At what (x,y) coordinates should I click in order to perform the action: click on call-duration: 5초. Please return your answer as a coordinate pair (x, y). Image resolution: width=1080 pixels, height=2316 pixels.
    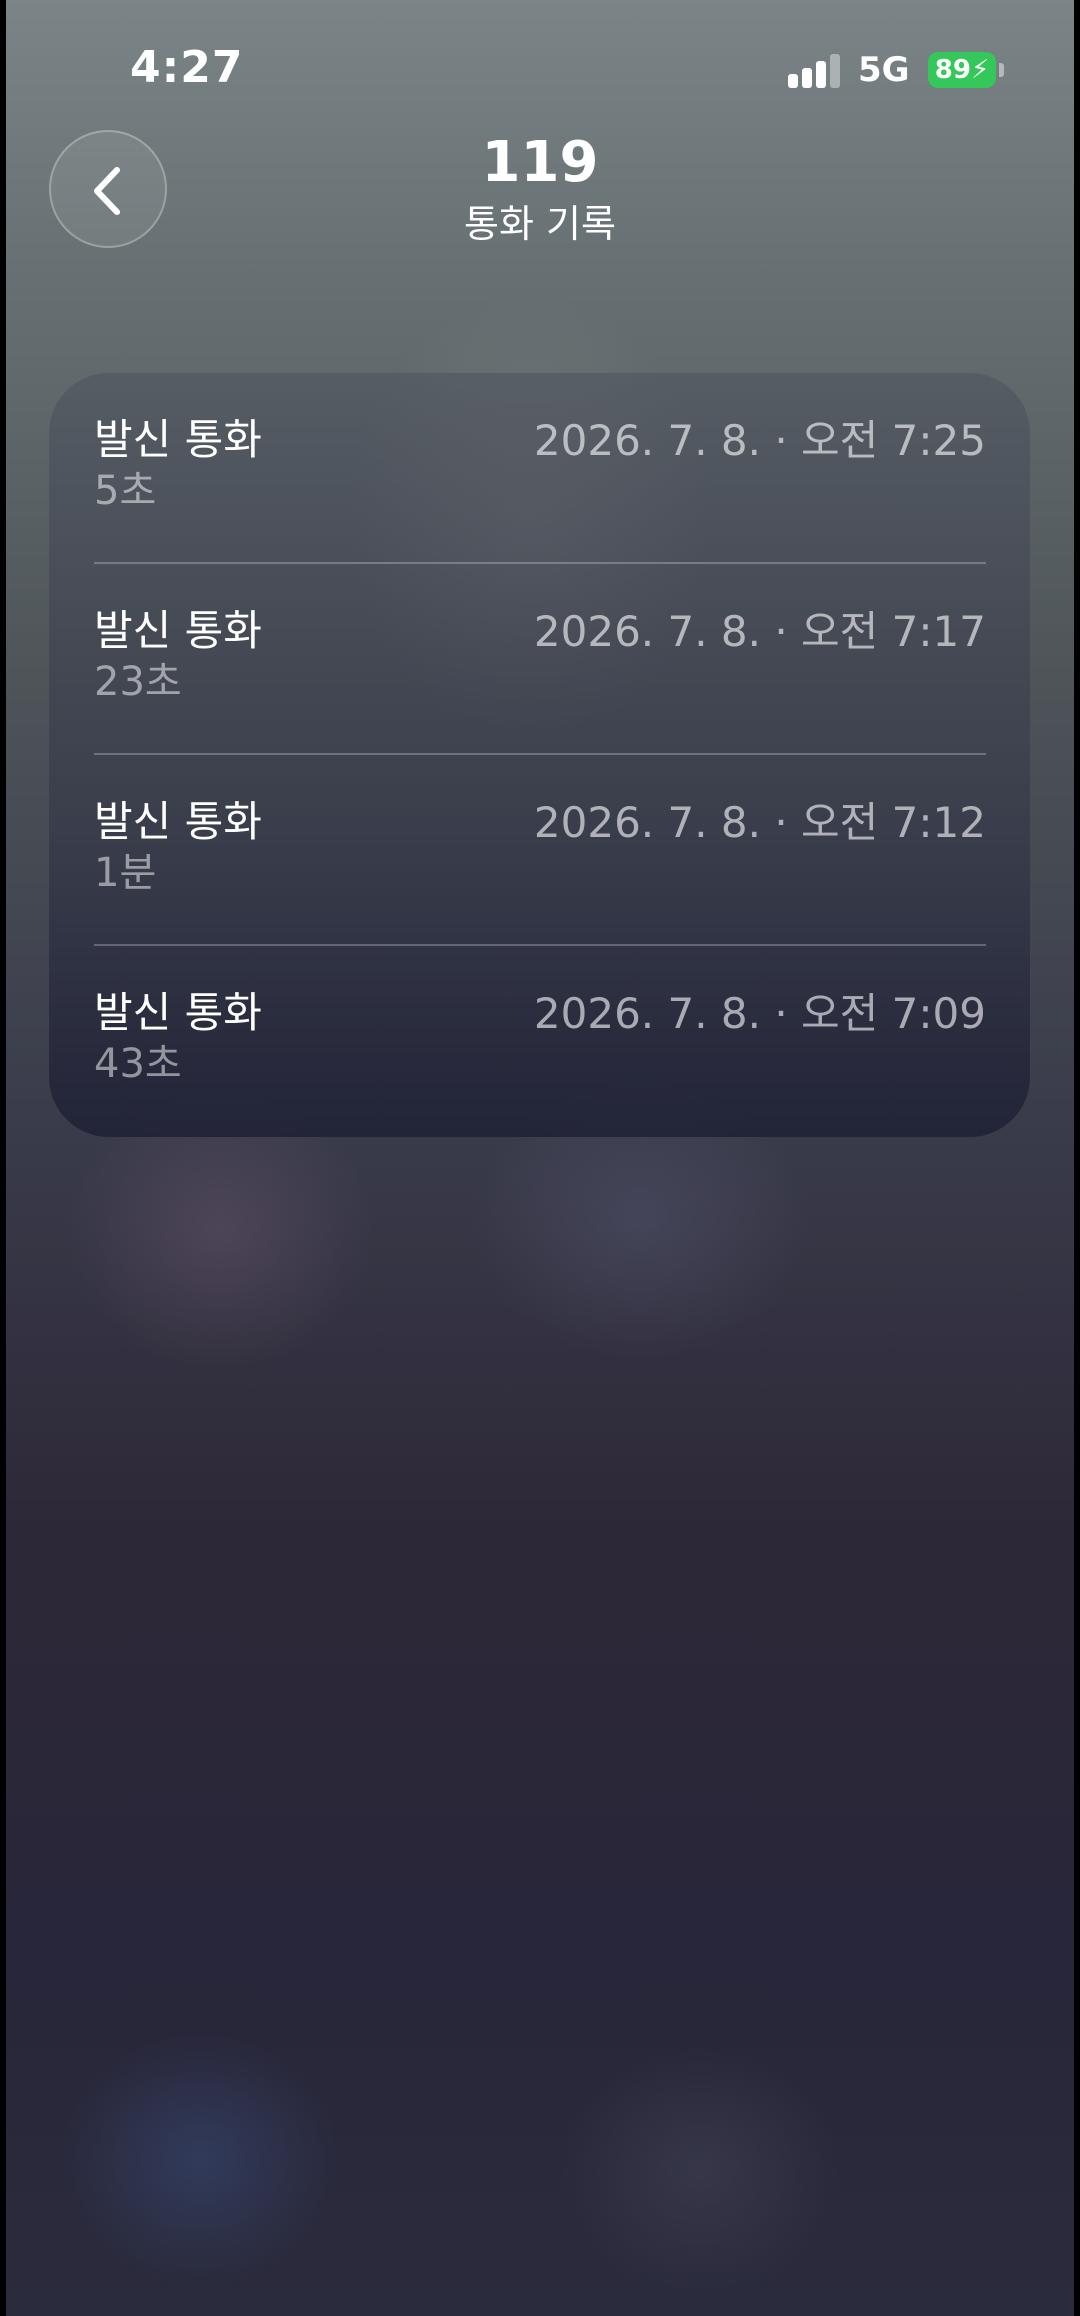
    Looking at the image, I should click on (125, 491).